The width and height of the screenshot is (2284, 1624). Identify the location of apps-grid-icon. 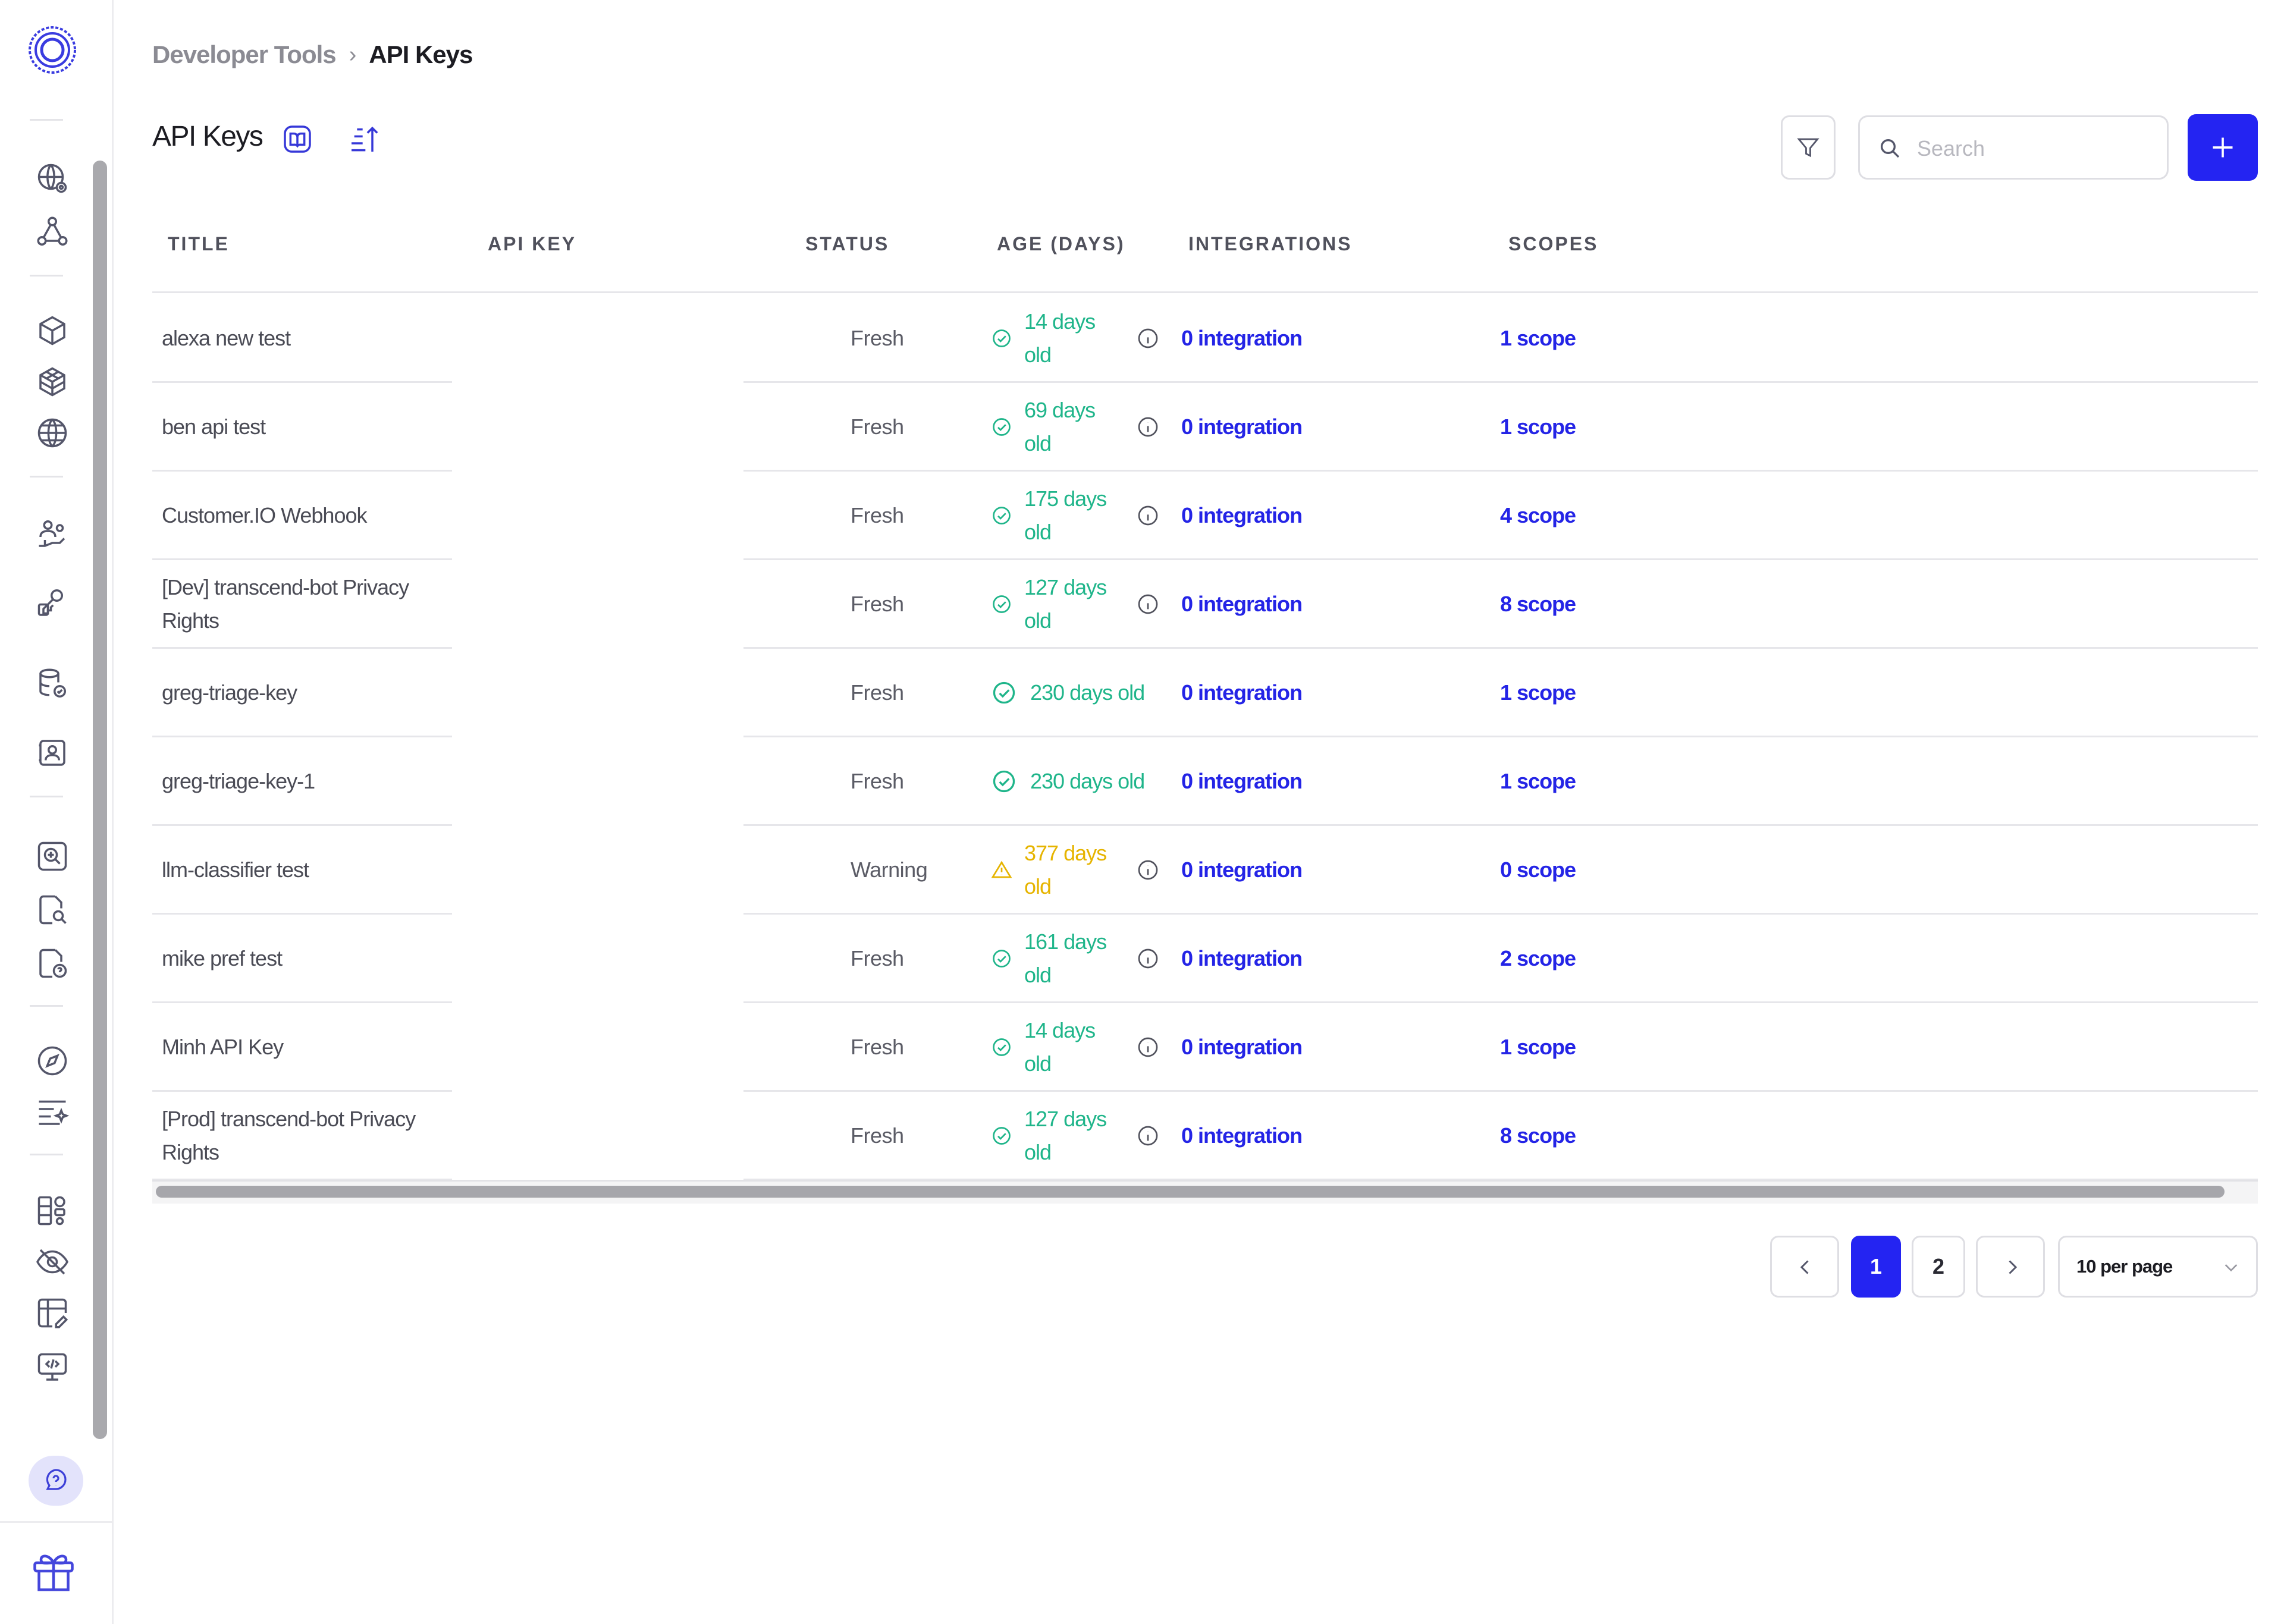
(52, 1211).